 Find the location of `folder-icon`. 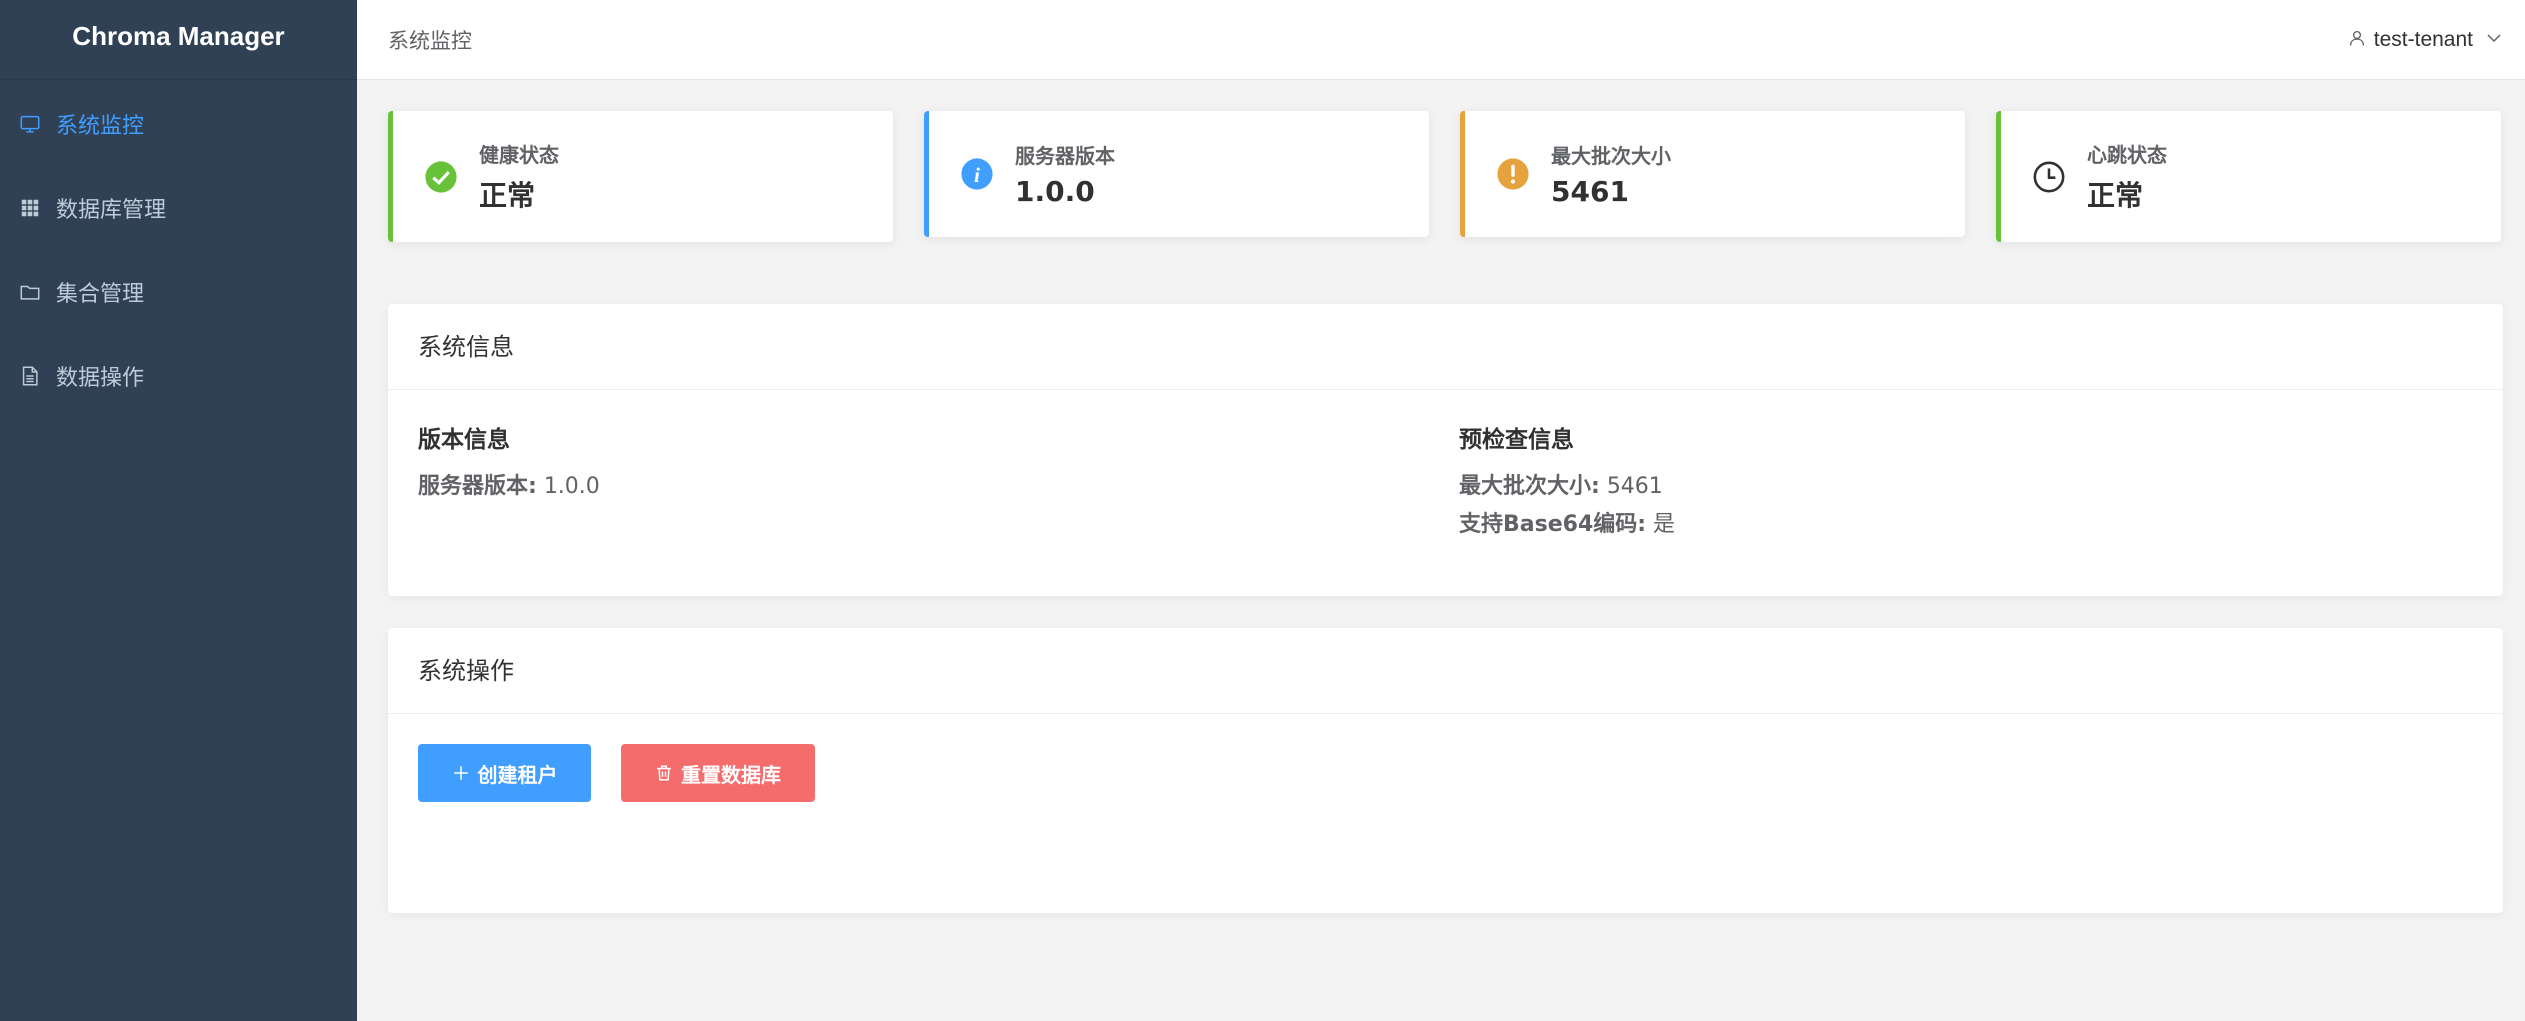

folder-icon is located at coordinates (30, 292).